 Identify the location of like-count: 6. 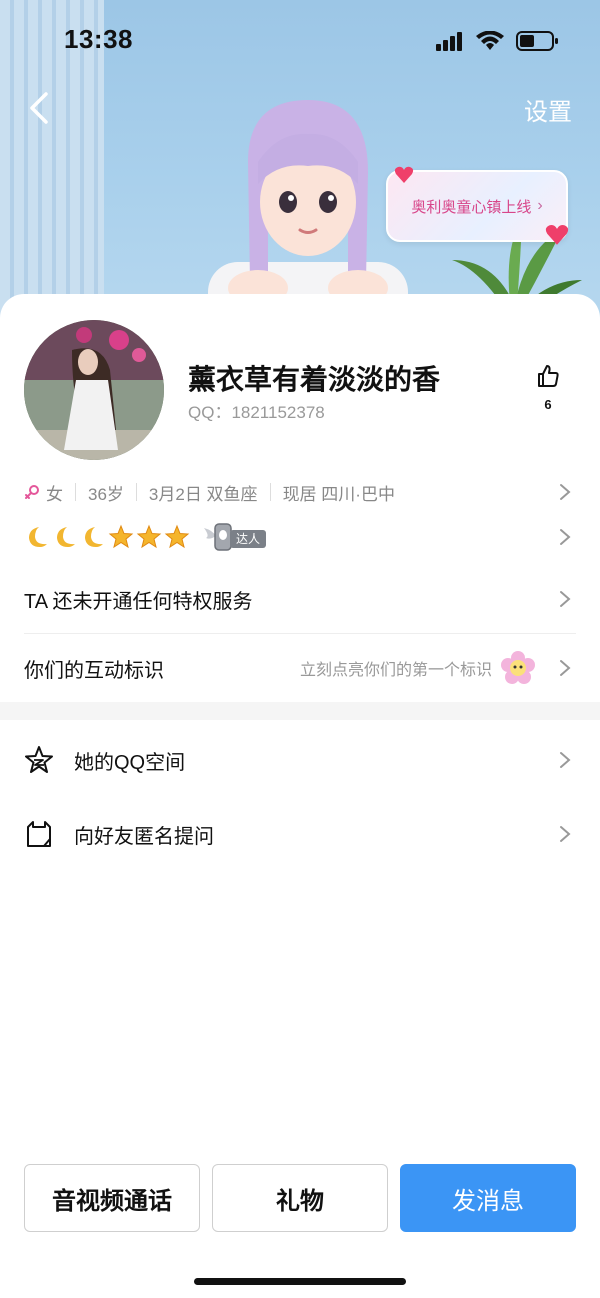
(548, 404).